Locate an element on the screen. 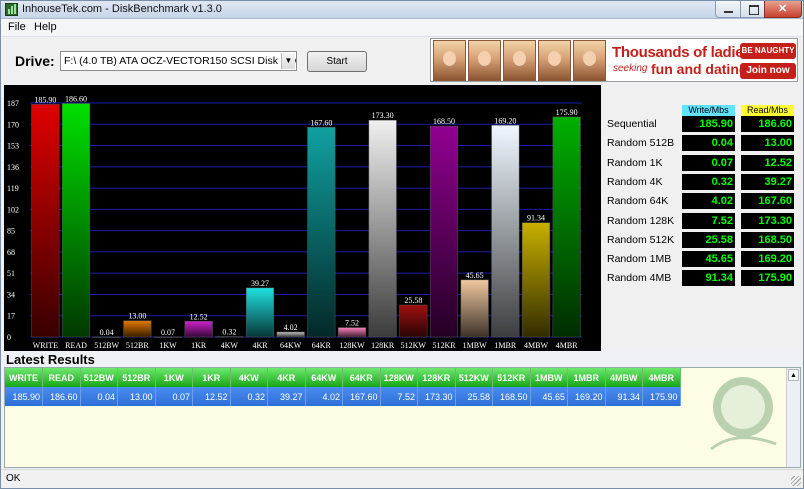 This screenshot has width=804, height=489. bar-512KR is located at coordinates (444, 231).